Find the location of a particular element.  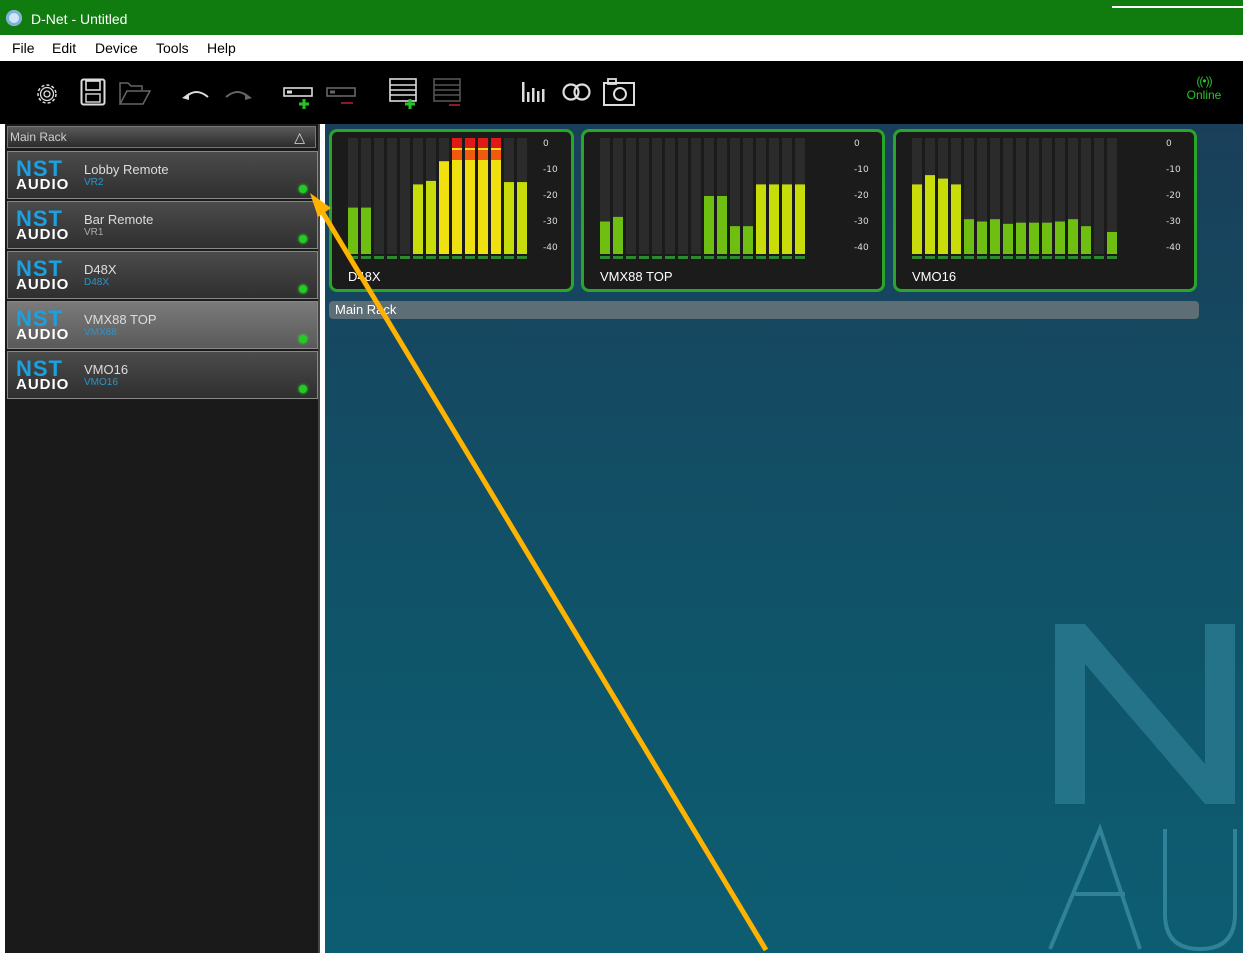

device-model: VMO16 is located at coordinates (101, 382).